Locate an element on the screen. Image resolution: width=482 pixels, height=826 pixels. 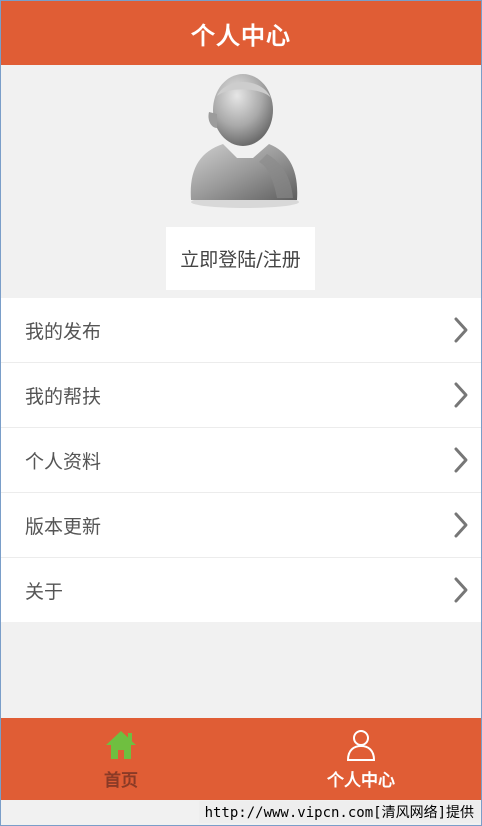
tab-personal-center: 个人中心 is located at coordinates (361, 759).